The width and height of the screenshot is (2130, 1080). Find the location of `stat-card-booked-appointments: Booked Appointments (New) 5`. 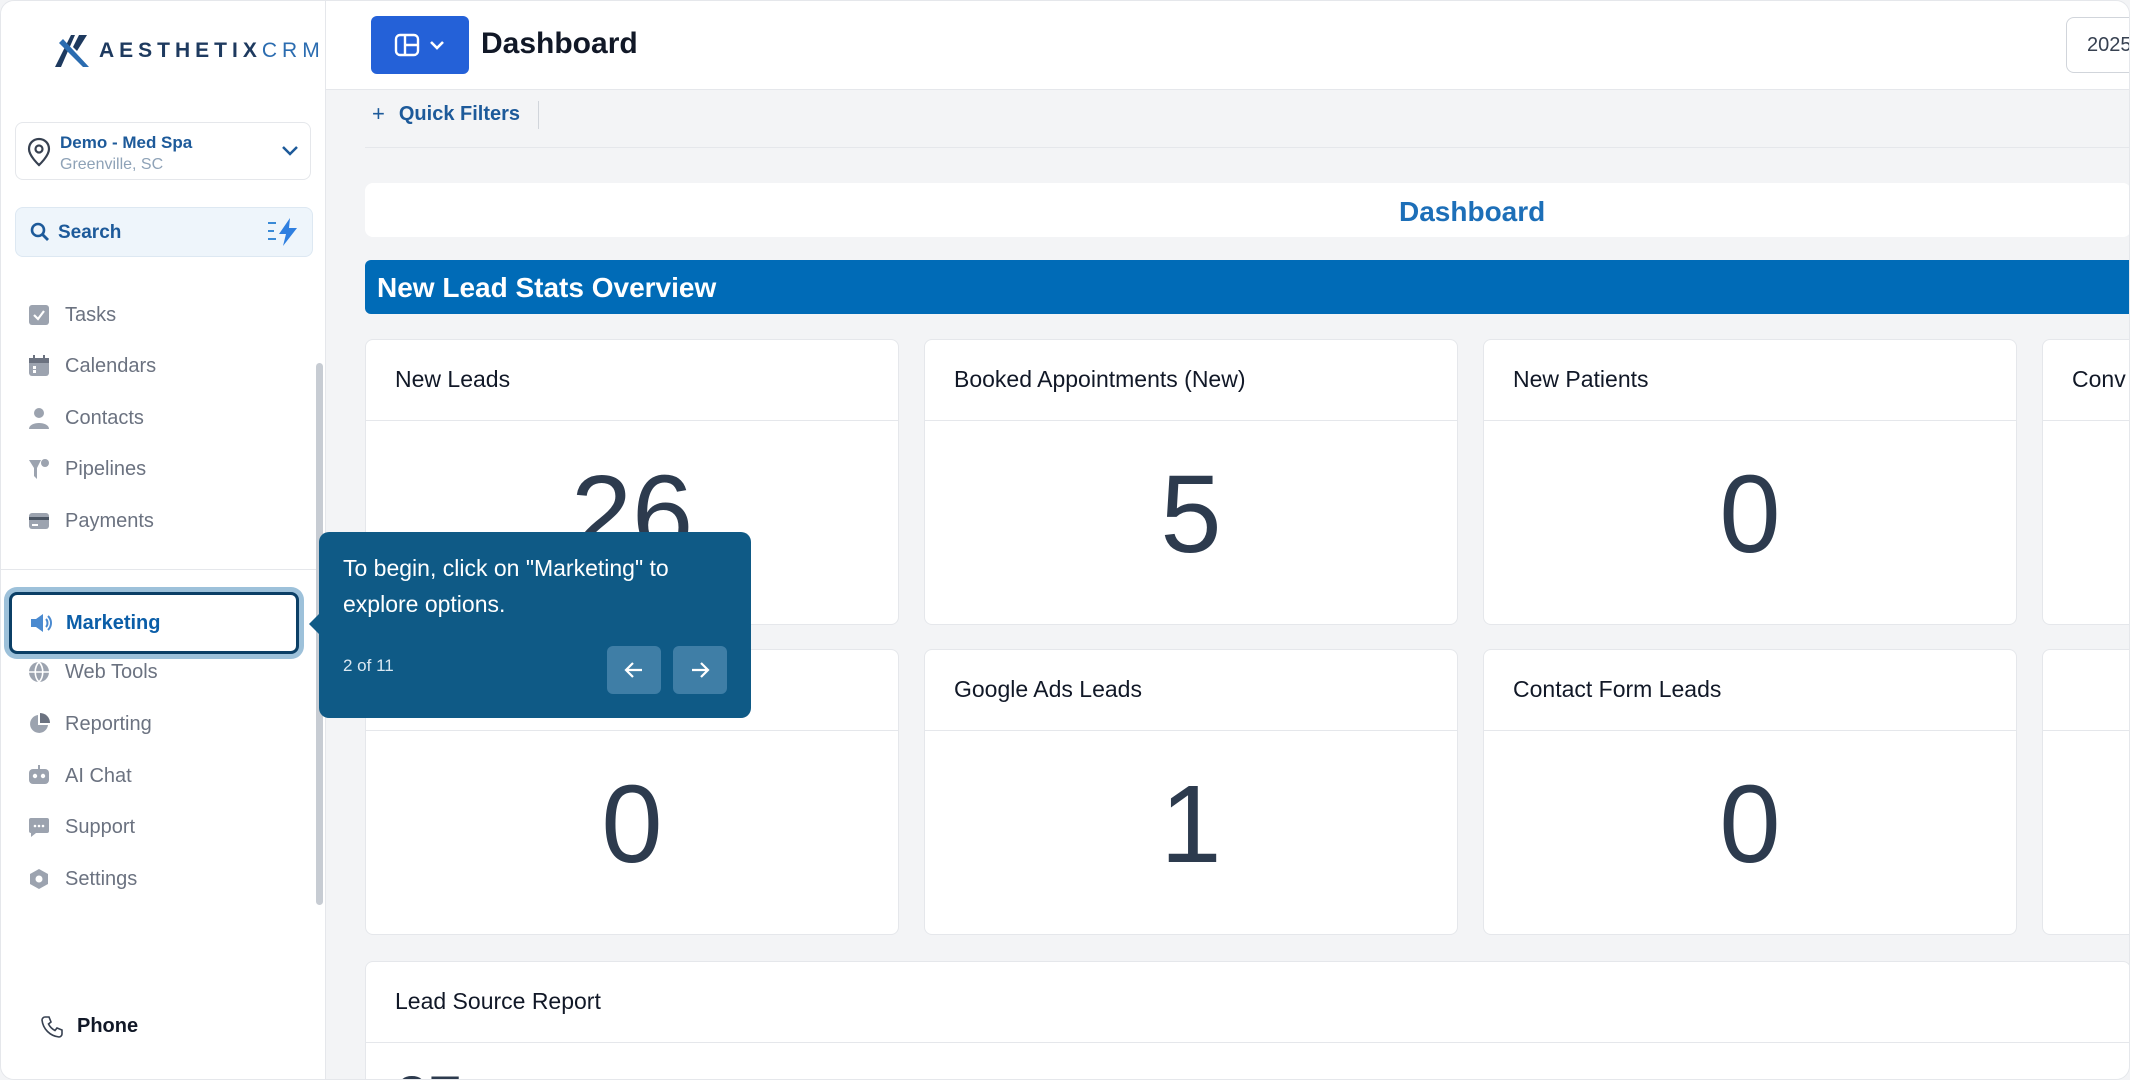

stat-card-booked-appointments: Booked Appointments (New) 5 is located at coordinates (1191, 482).